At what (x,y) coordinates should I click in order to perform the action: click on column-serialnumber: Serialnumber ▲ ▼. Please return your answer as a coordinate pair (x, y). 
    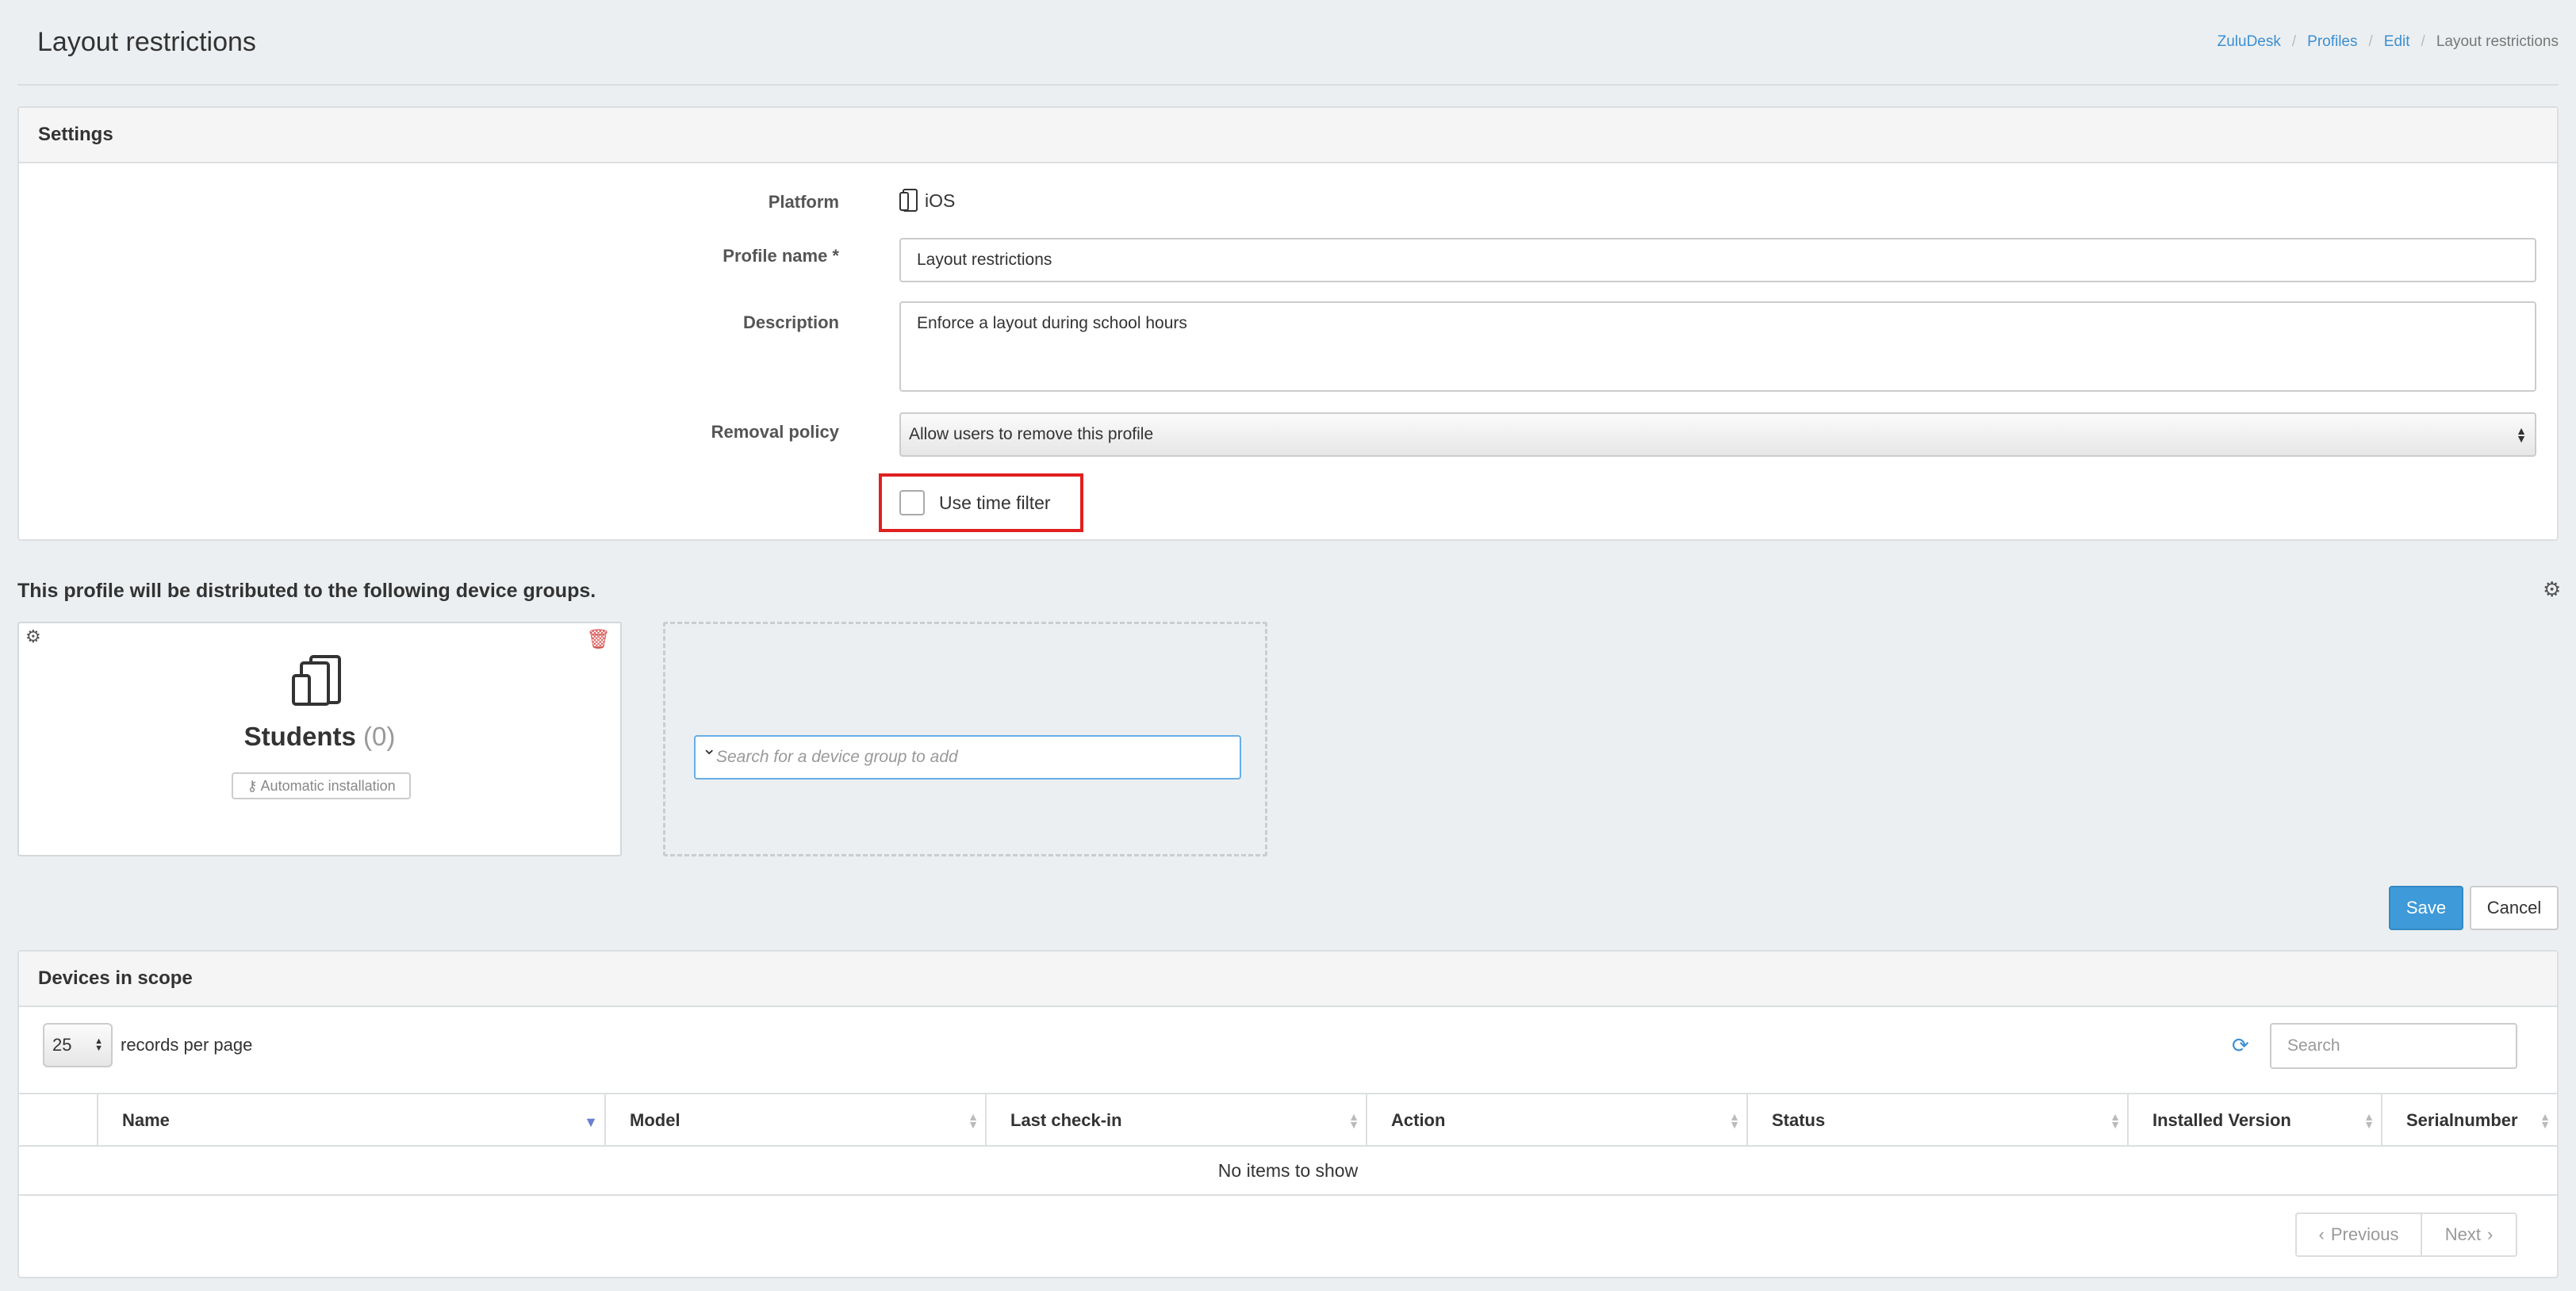
    Looking at the image, I should click on (2469, 1120).